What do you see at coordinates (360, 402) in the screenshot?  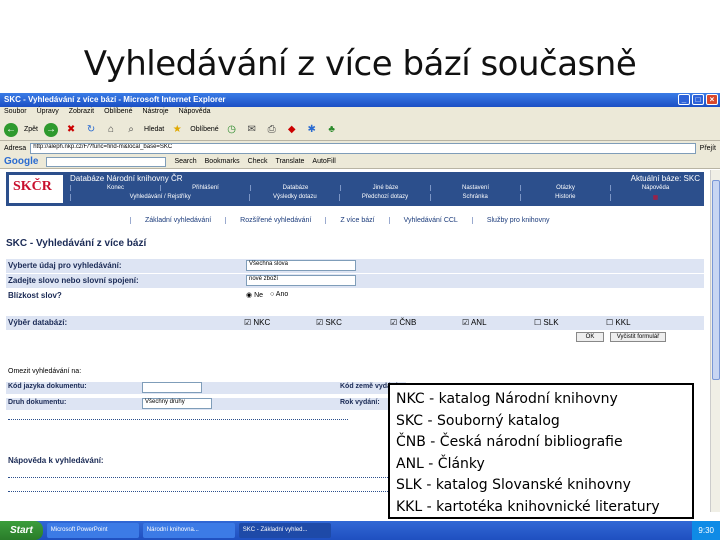 I see `year-label: Rok vydání:` at bounding box center [360, 402].